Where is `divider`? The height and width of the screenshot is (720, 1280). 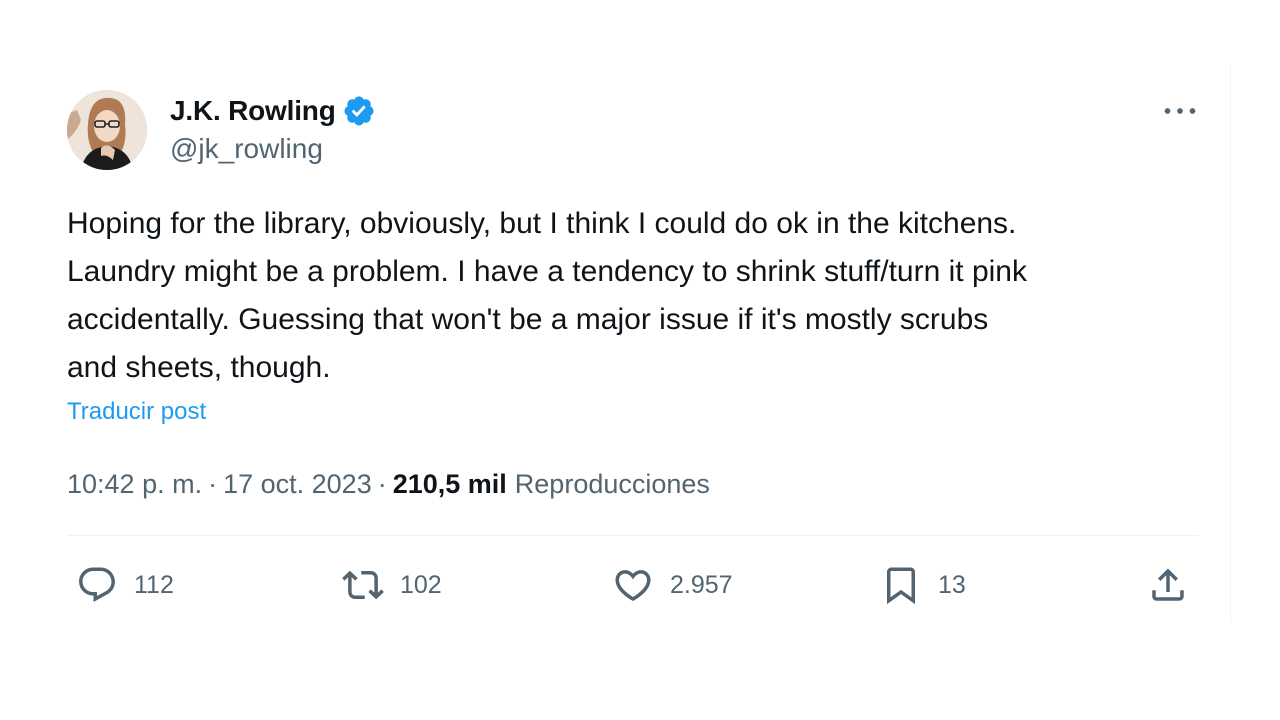
divider is located at coordinates (632, 535).